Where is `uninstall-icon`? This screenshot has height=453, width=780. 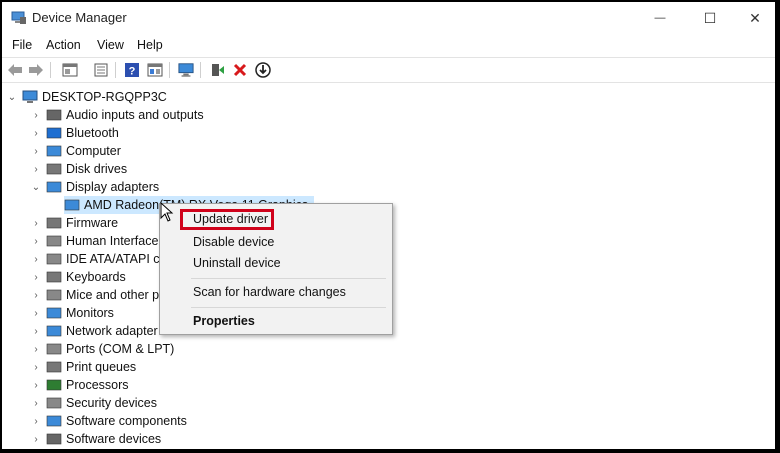
uninstall-icon is located at coordinates (240, 70).